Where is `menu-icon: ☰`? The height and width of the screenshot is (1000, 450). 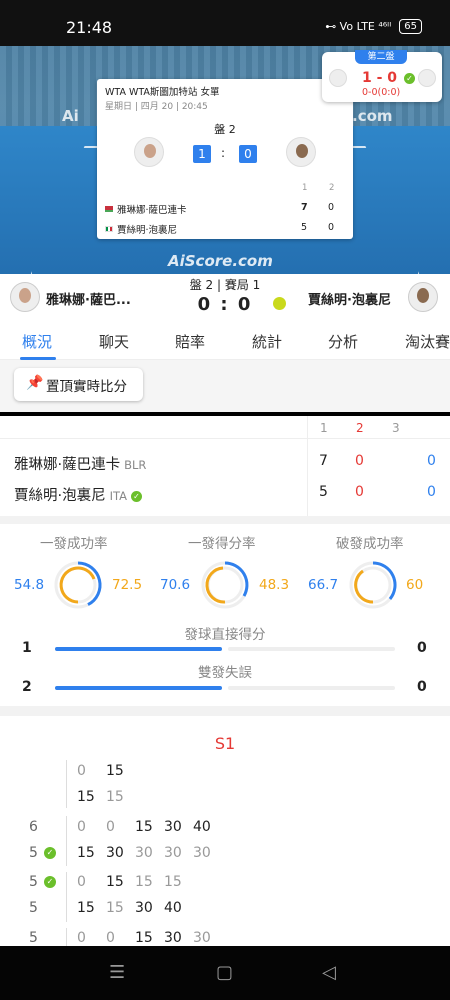 menu-icon: ☰ is located at coordinates (117, 972).